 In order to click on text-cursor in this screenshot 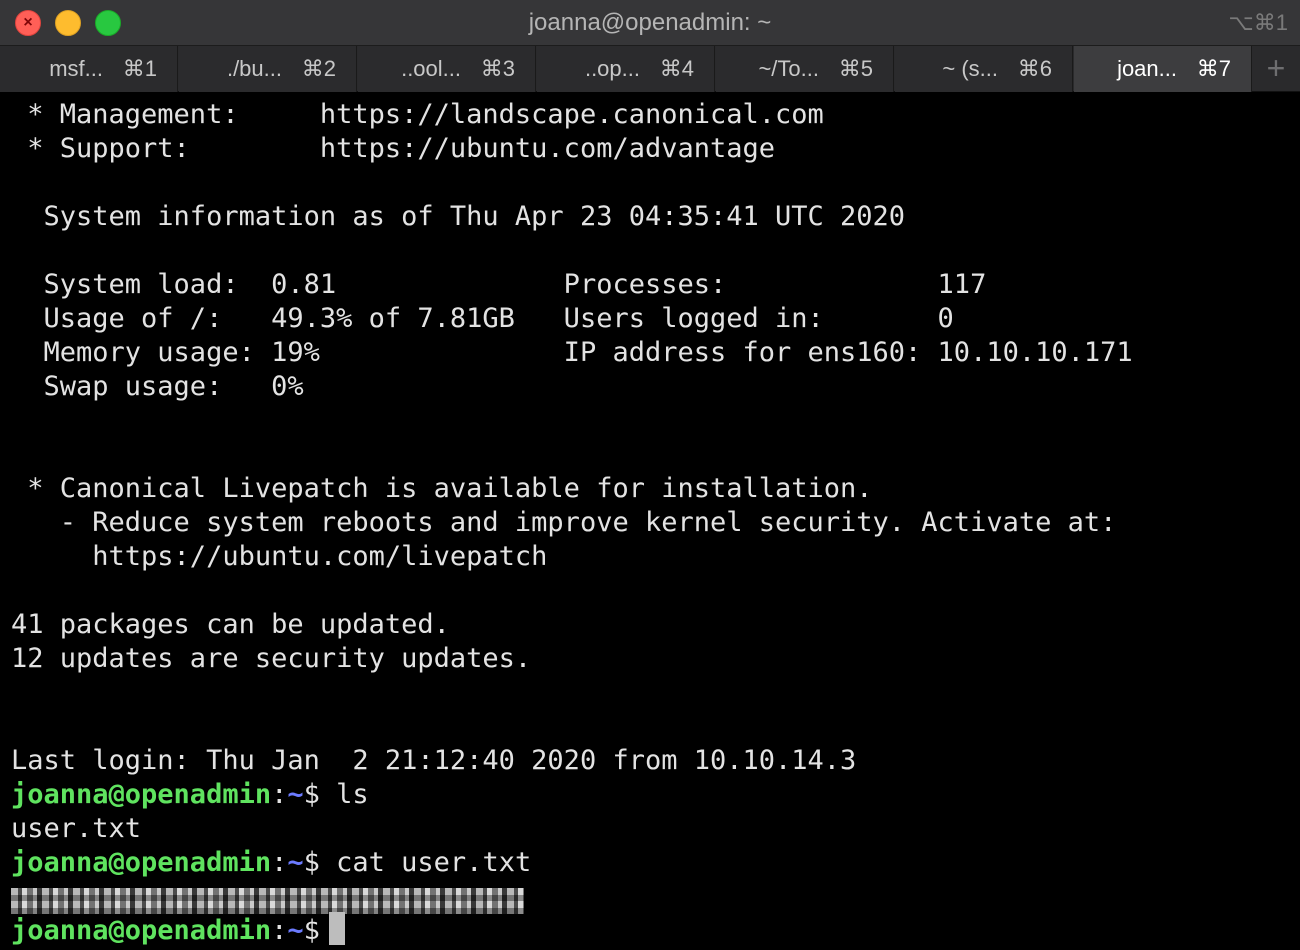, I will do `click(337, 928)`.